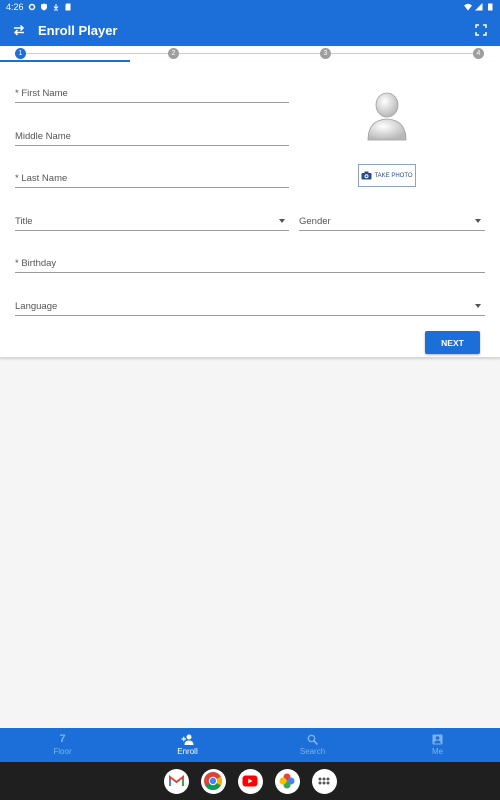 Image resolution: width=500 pixels, height=800 pixels. I want to click on nav-item-me: Me, so click(437, 745).